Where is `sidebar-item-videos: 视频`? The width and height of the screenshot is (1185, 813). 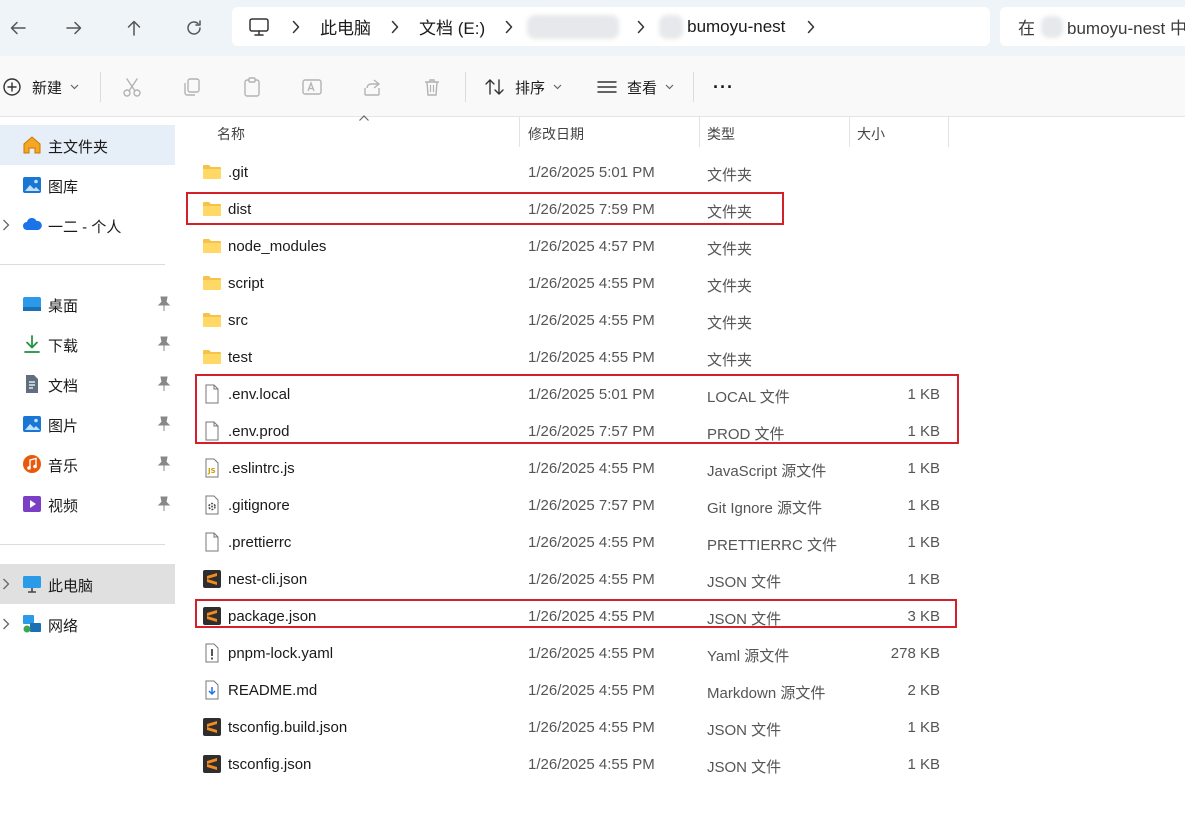 sidebar-item-videos: 视频 is located at coordinates (87, 504).